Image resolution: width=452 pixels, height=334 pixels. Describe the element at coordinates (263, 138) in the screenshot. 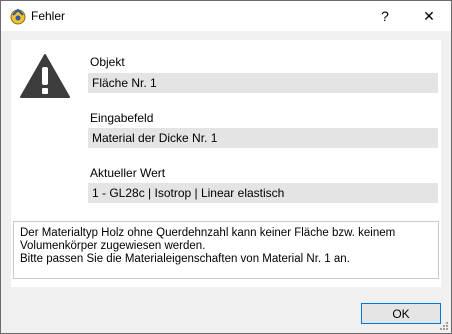

I see `input-field-value: Material der Dicke Nr. 1` at that location.